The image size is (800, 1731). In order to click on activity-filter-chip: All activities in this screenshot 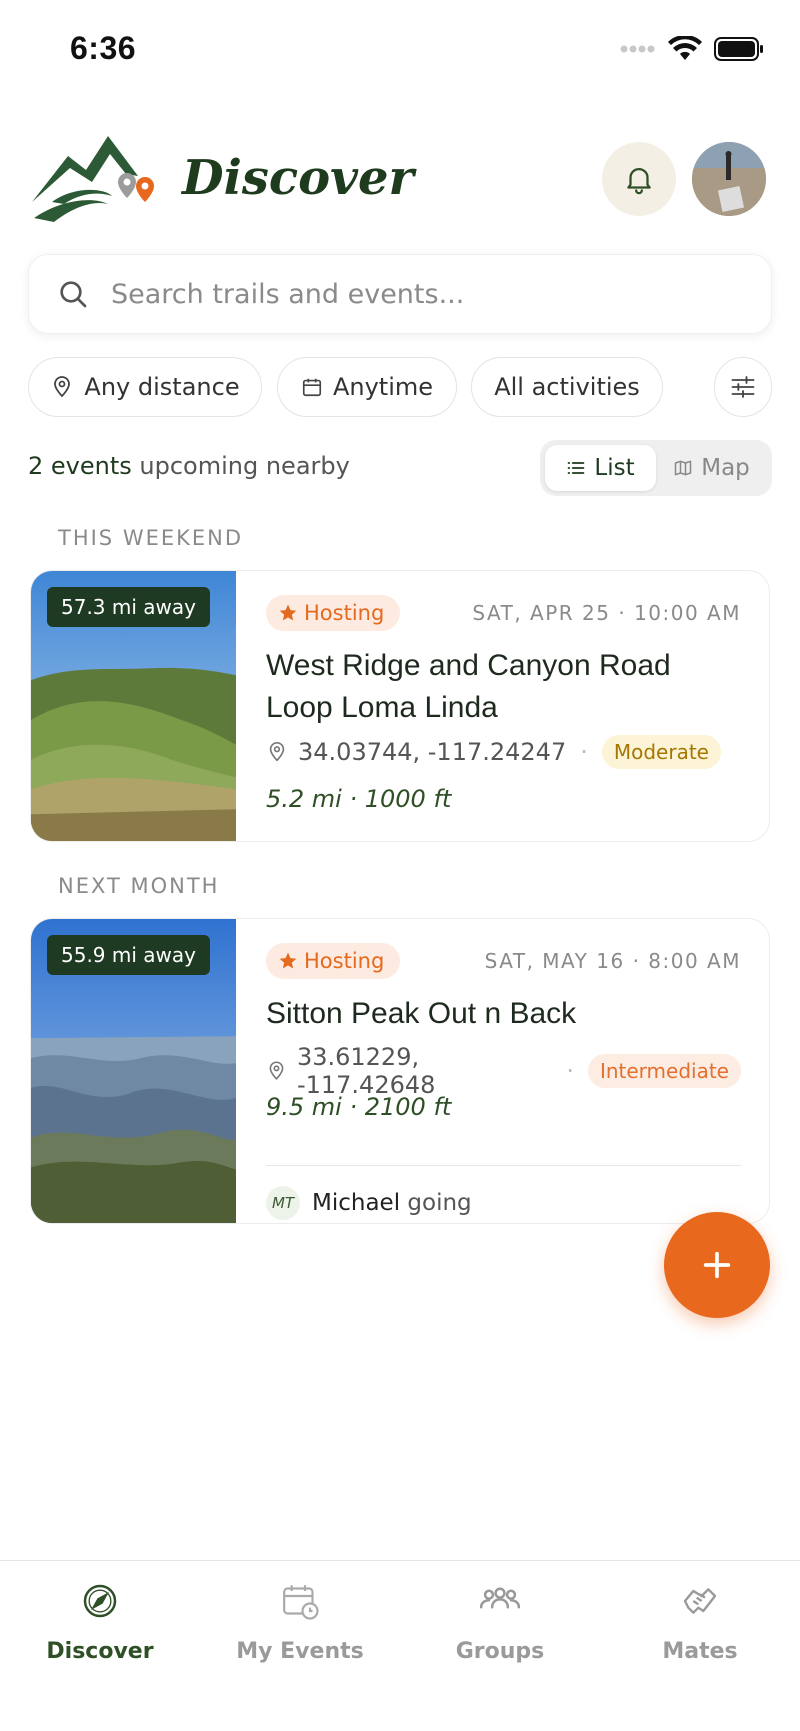, I will do `click(567, 387)`.